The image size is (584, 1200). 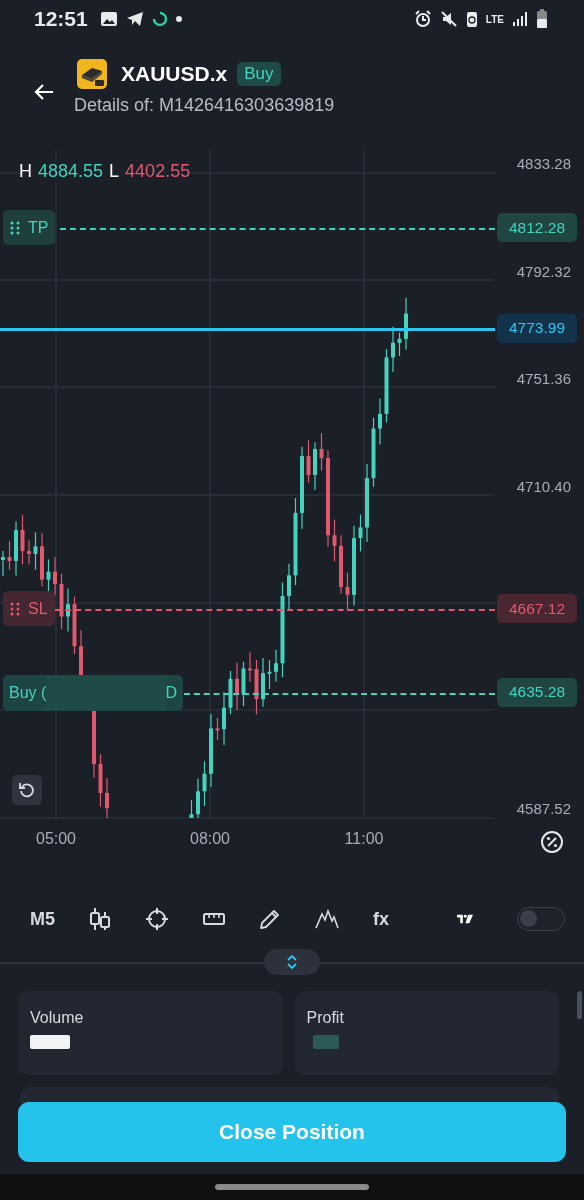 What do you see at coordinates (364, 839) in the screenshot?
I see `time-tick: 11:00` at bounding box center [364, 839].